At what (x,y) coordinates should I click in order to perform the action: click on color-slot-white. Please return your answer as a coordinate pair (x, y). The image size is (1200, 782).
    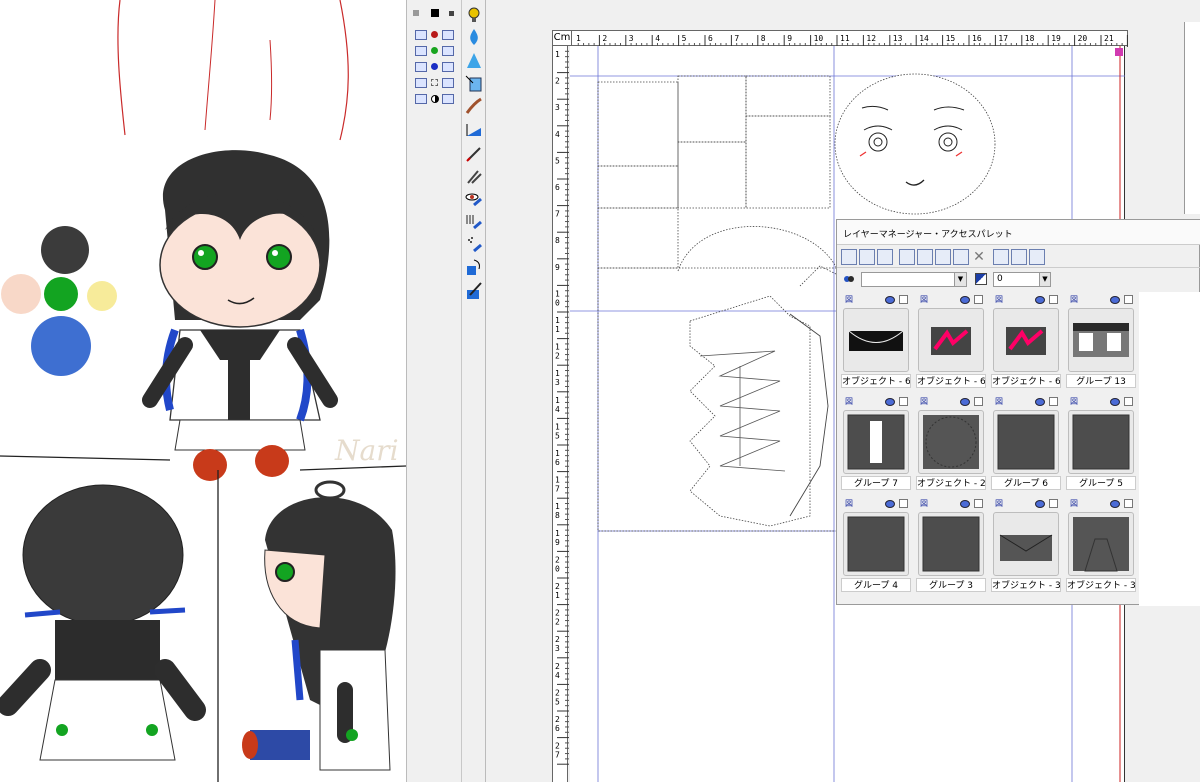
    Looking at the image, I should click on (436, 83).